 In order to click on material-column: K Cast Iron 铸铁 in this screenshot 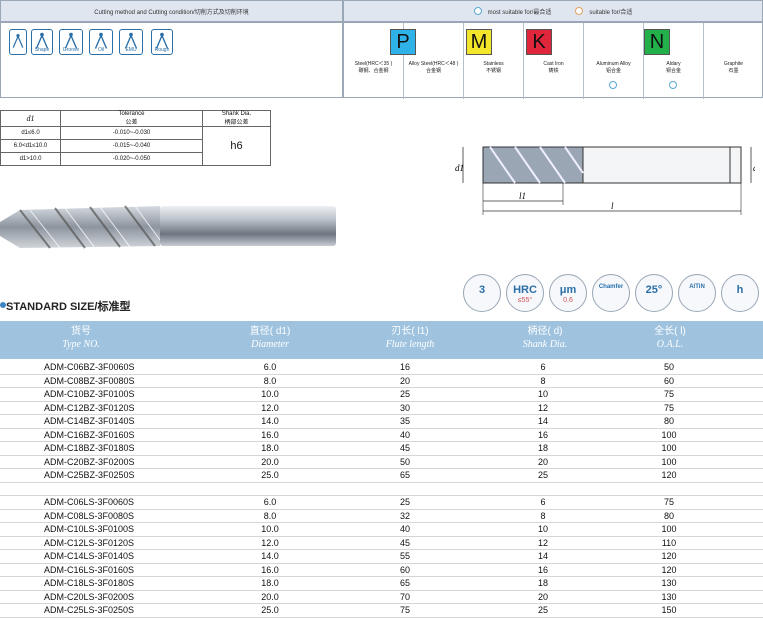, I will do `click(554, 61)`.